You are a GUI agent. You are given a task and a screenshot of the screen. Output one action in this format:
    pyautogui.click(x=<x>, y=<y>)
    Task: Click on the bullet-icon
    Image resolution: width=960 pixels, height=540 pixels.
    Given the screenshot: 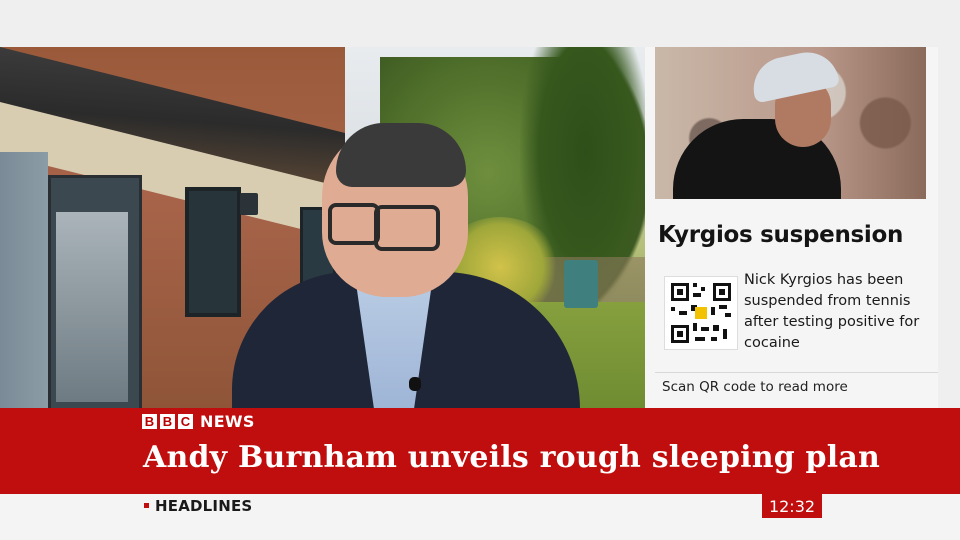 What is the action you would take?
    pyautogui.click(x=146, y=505)
    